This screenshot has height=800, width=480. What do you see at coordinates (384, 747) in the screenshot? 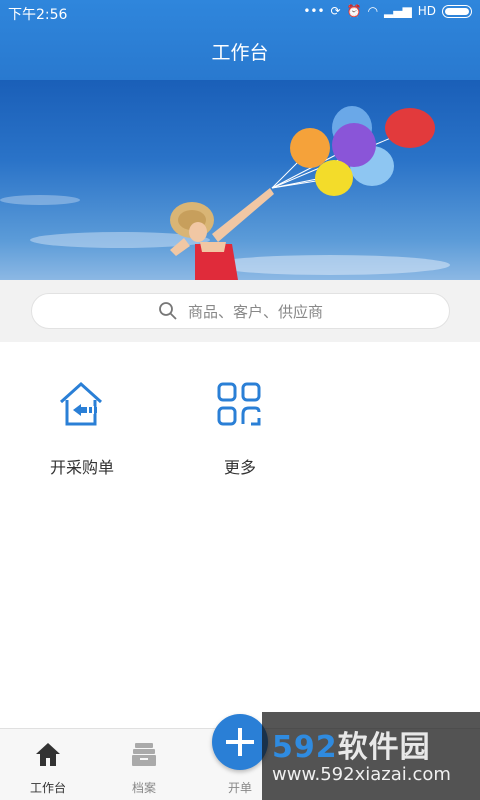
I see `watermark-brand-text: 软件园` at bounding box center [384, 747].